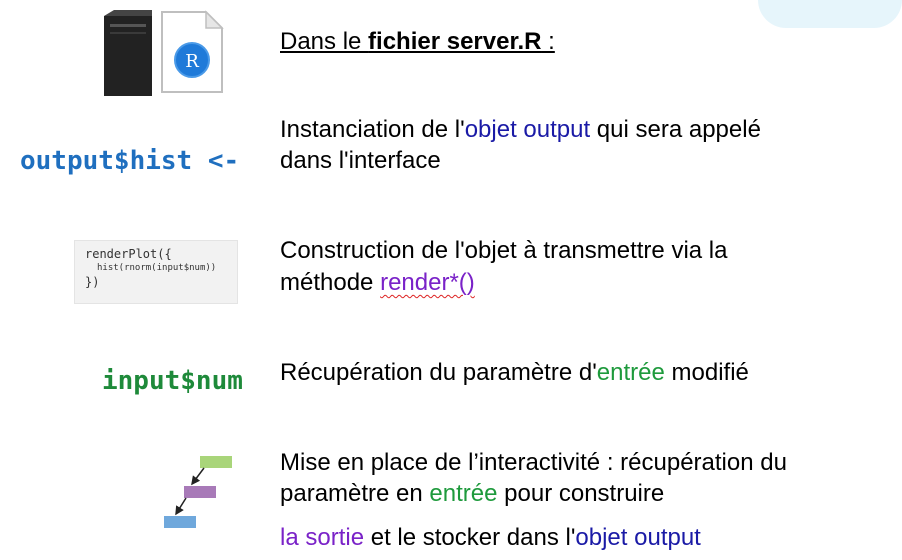 The image size is (902, 560). Describe the element at coordinates (455, 41) in the screenshot. I see `header-file: fichier server.R` at that location.